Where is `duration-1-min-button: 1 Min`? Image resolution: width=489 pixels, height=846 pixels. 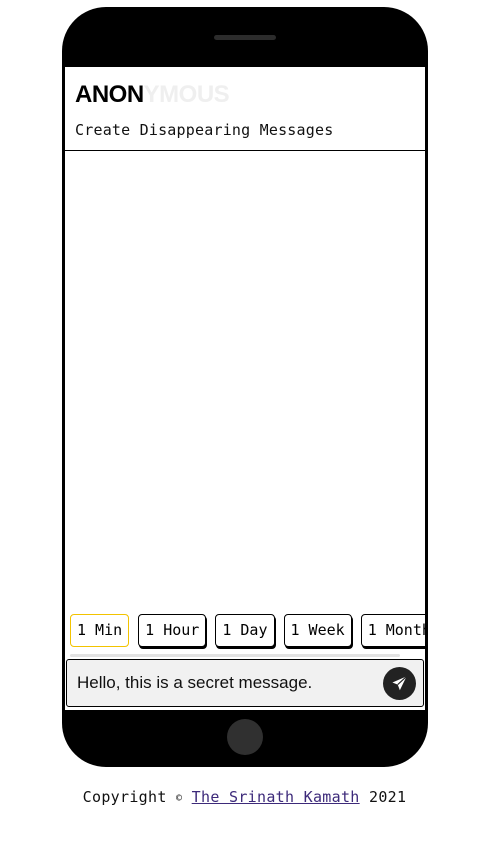 duration-1-min-button: 1 Min is located at coordinates (100, 630).